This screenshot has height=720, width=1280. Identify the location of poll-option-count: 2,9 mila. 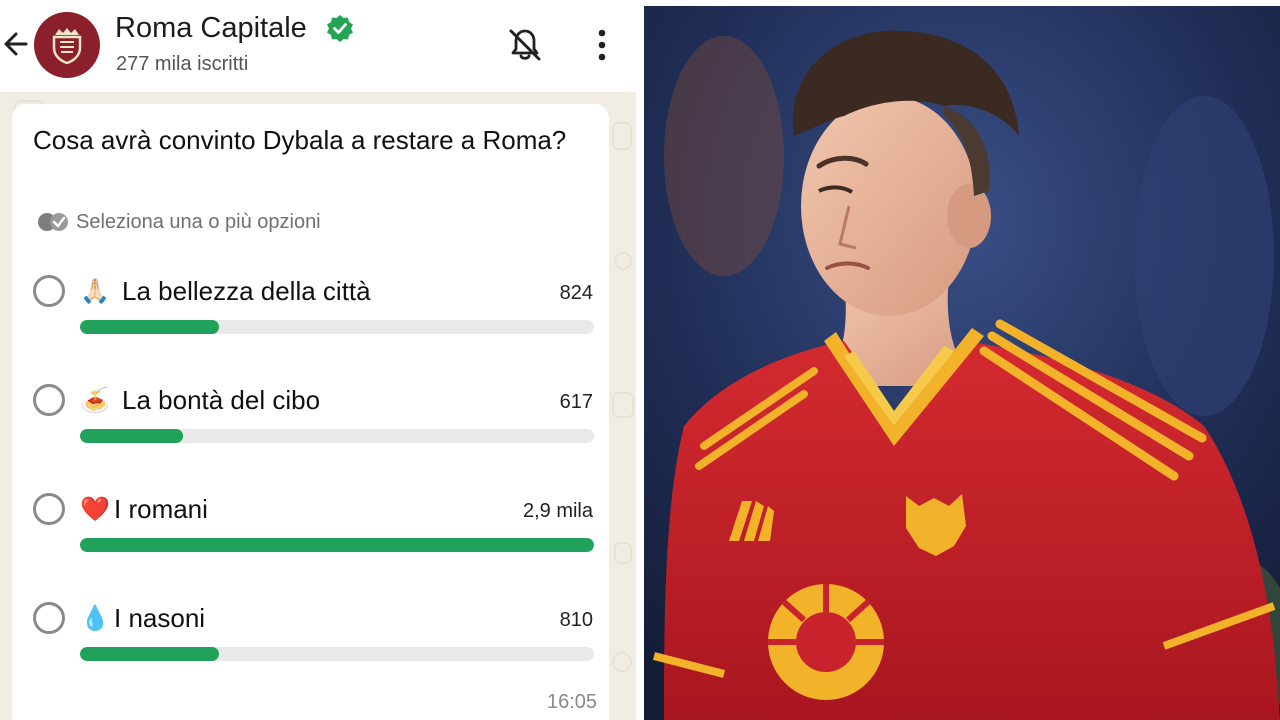
(557, 511).